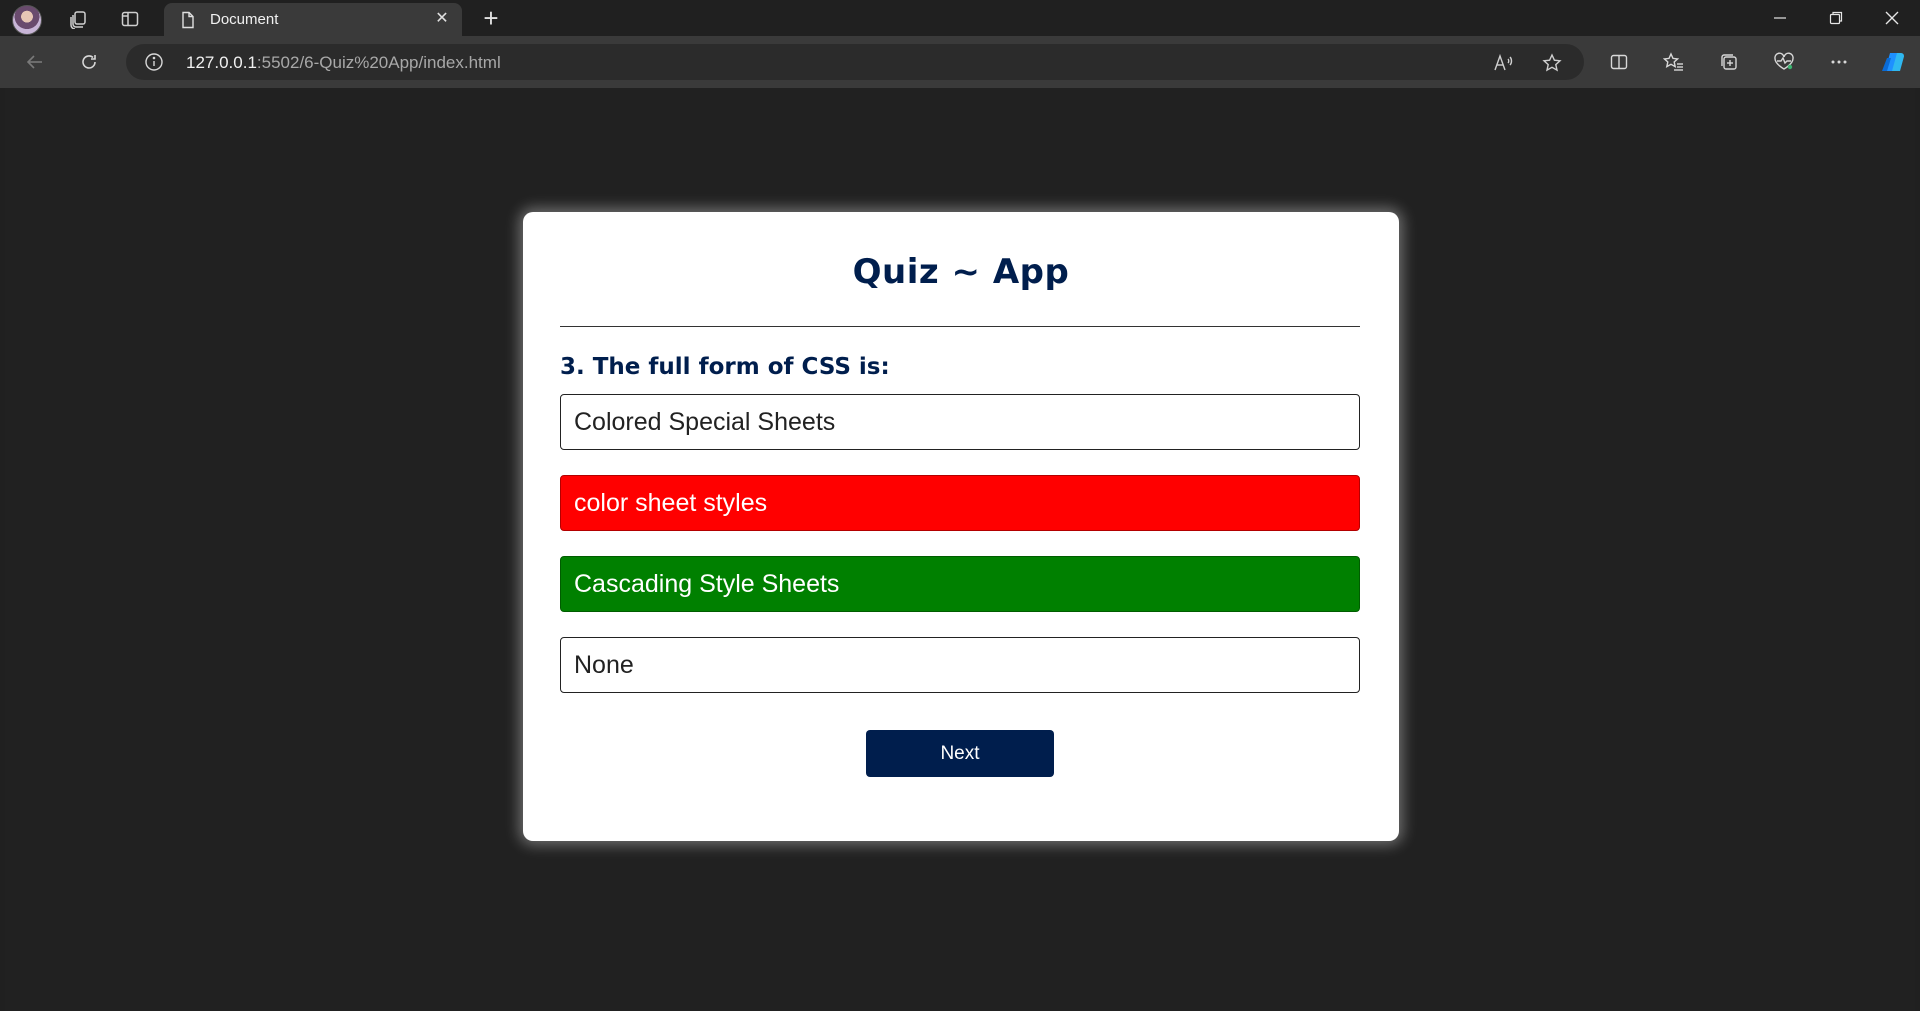 Image resolution: width=1920 pixels, height=1011 pixels. I want to click on tab-strip: Document ✕ +, so click(960, 18).